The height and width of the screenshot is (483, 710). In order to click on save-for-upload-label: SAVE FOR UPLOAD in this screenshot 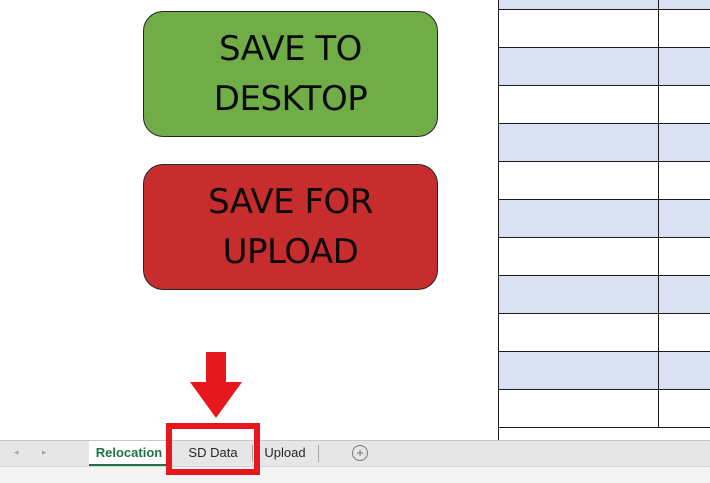, I will do `click(290, 227)`.